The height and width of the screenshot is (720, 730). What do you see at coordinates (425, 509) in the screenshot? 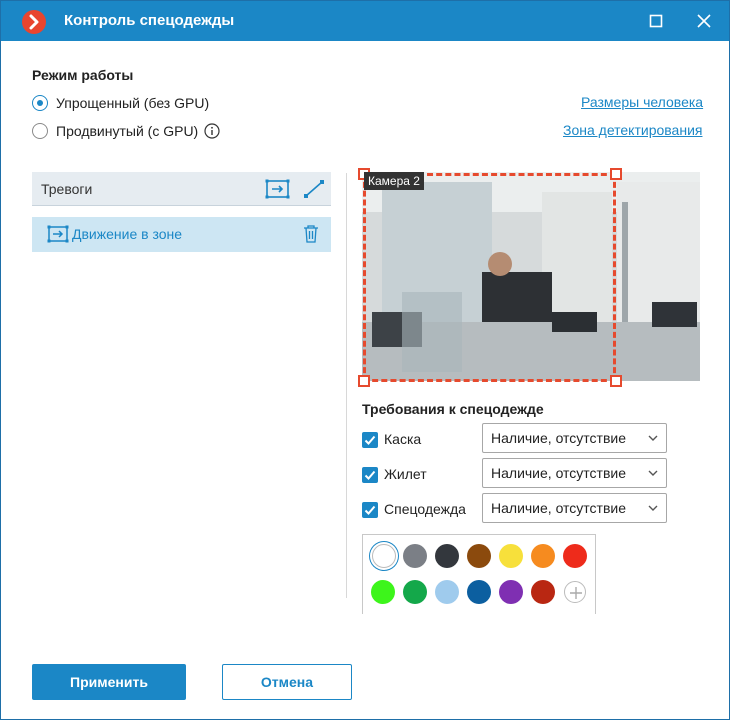
I see `workwear-label: Спецодежда` at bounding box center [425, 509].